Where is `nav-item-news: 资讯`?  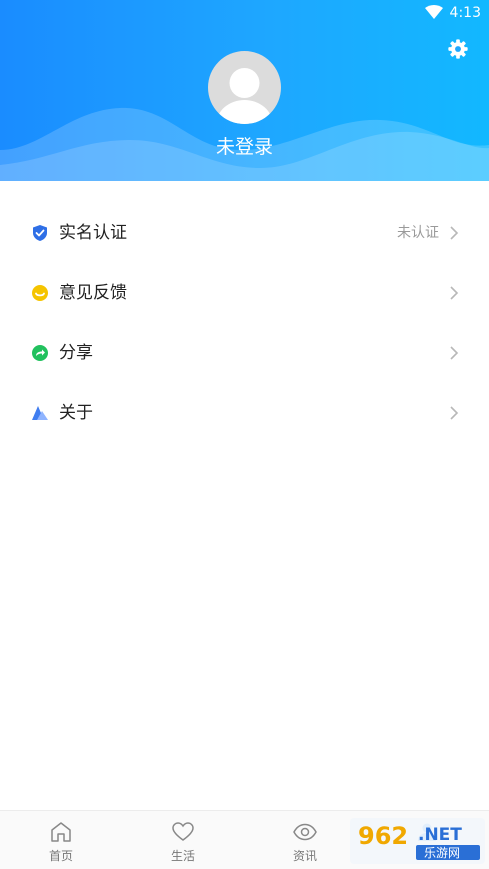
nav-item-news: 资讯 is located at coordinates (305, 840).